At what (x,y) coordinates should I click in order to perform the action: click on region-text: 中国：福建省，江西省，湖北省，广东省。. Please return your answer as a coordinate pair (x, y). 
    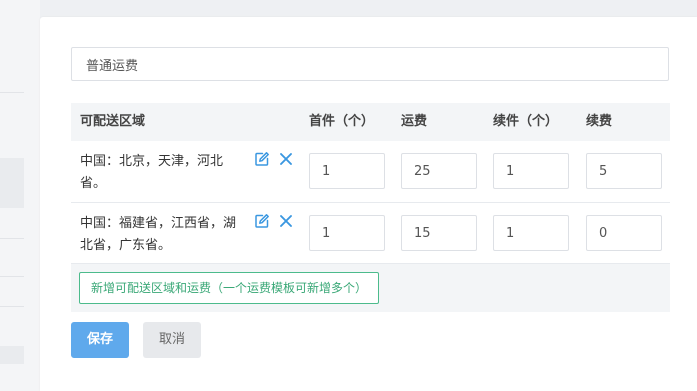
    Looking at the image, I should click on (158, 234).